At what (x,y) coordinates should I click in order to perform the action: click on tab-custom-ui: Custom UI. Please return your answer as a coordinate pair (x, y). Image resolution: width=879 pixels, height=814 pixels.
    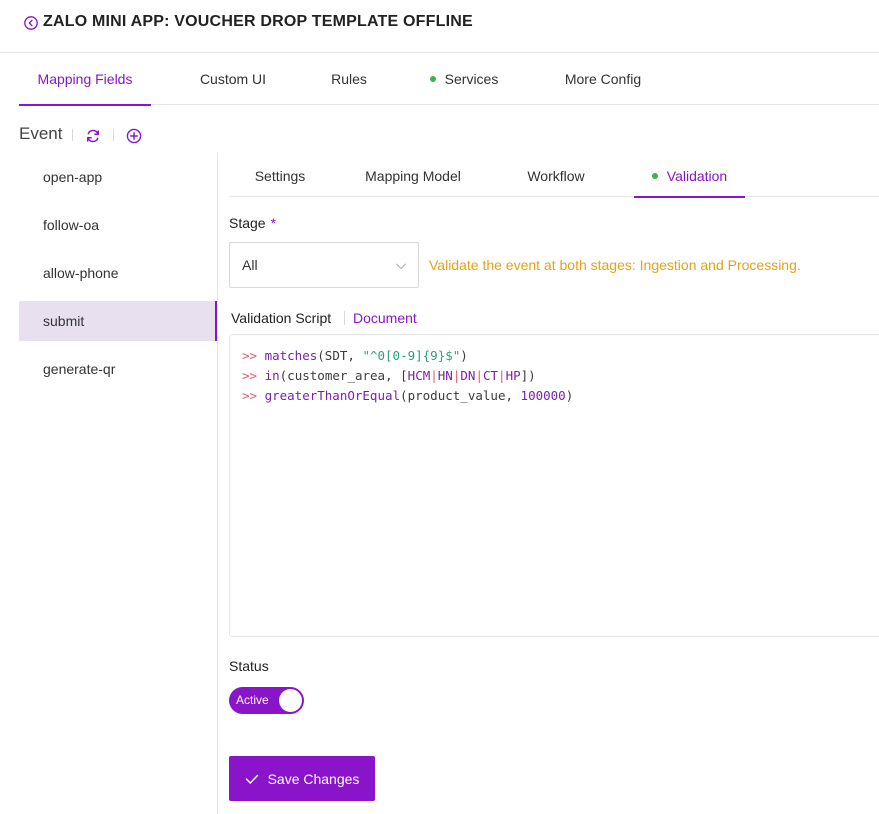
    Looking at the image, I should click on (233, 79).